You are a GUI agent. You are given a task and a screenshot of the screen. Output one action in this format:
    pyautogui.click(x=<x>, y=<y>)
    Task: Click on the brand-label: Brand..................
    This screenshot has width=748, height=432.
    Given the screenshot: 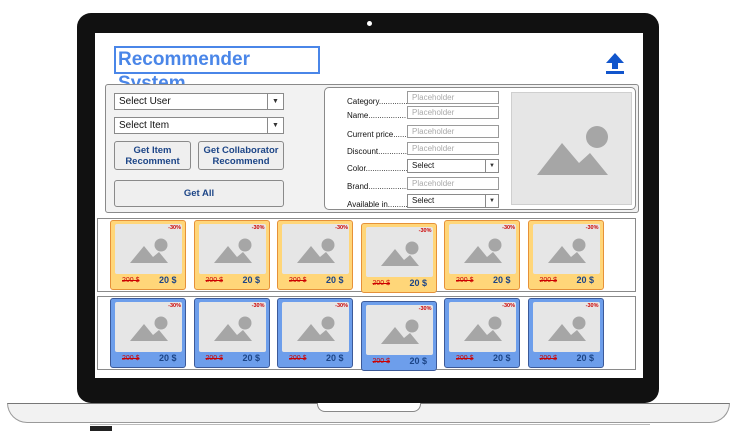 What is the action you would take?
    pyautogui.click(x=378, y=186)
    